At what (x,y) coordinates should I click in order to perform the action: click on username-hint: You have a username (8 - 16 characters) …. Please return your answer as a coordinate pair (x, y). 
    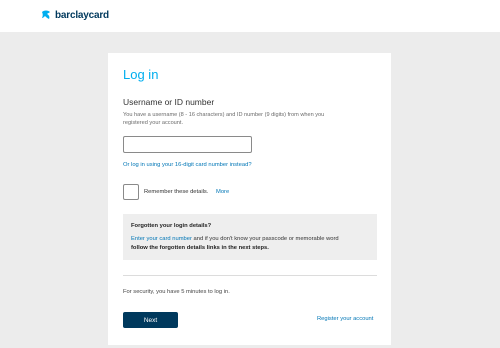
    Looking at the image, I should click on (224, 119).